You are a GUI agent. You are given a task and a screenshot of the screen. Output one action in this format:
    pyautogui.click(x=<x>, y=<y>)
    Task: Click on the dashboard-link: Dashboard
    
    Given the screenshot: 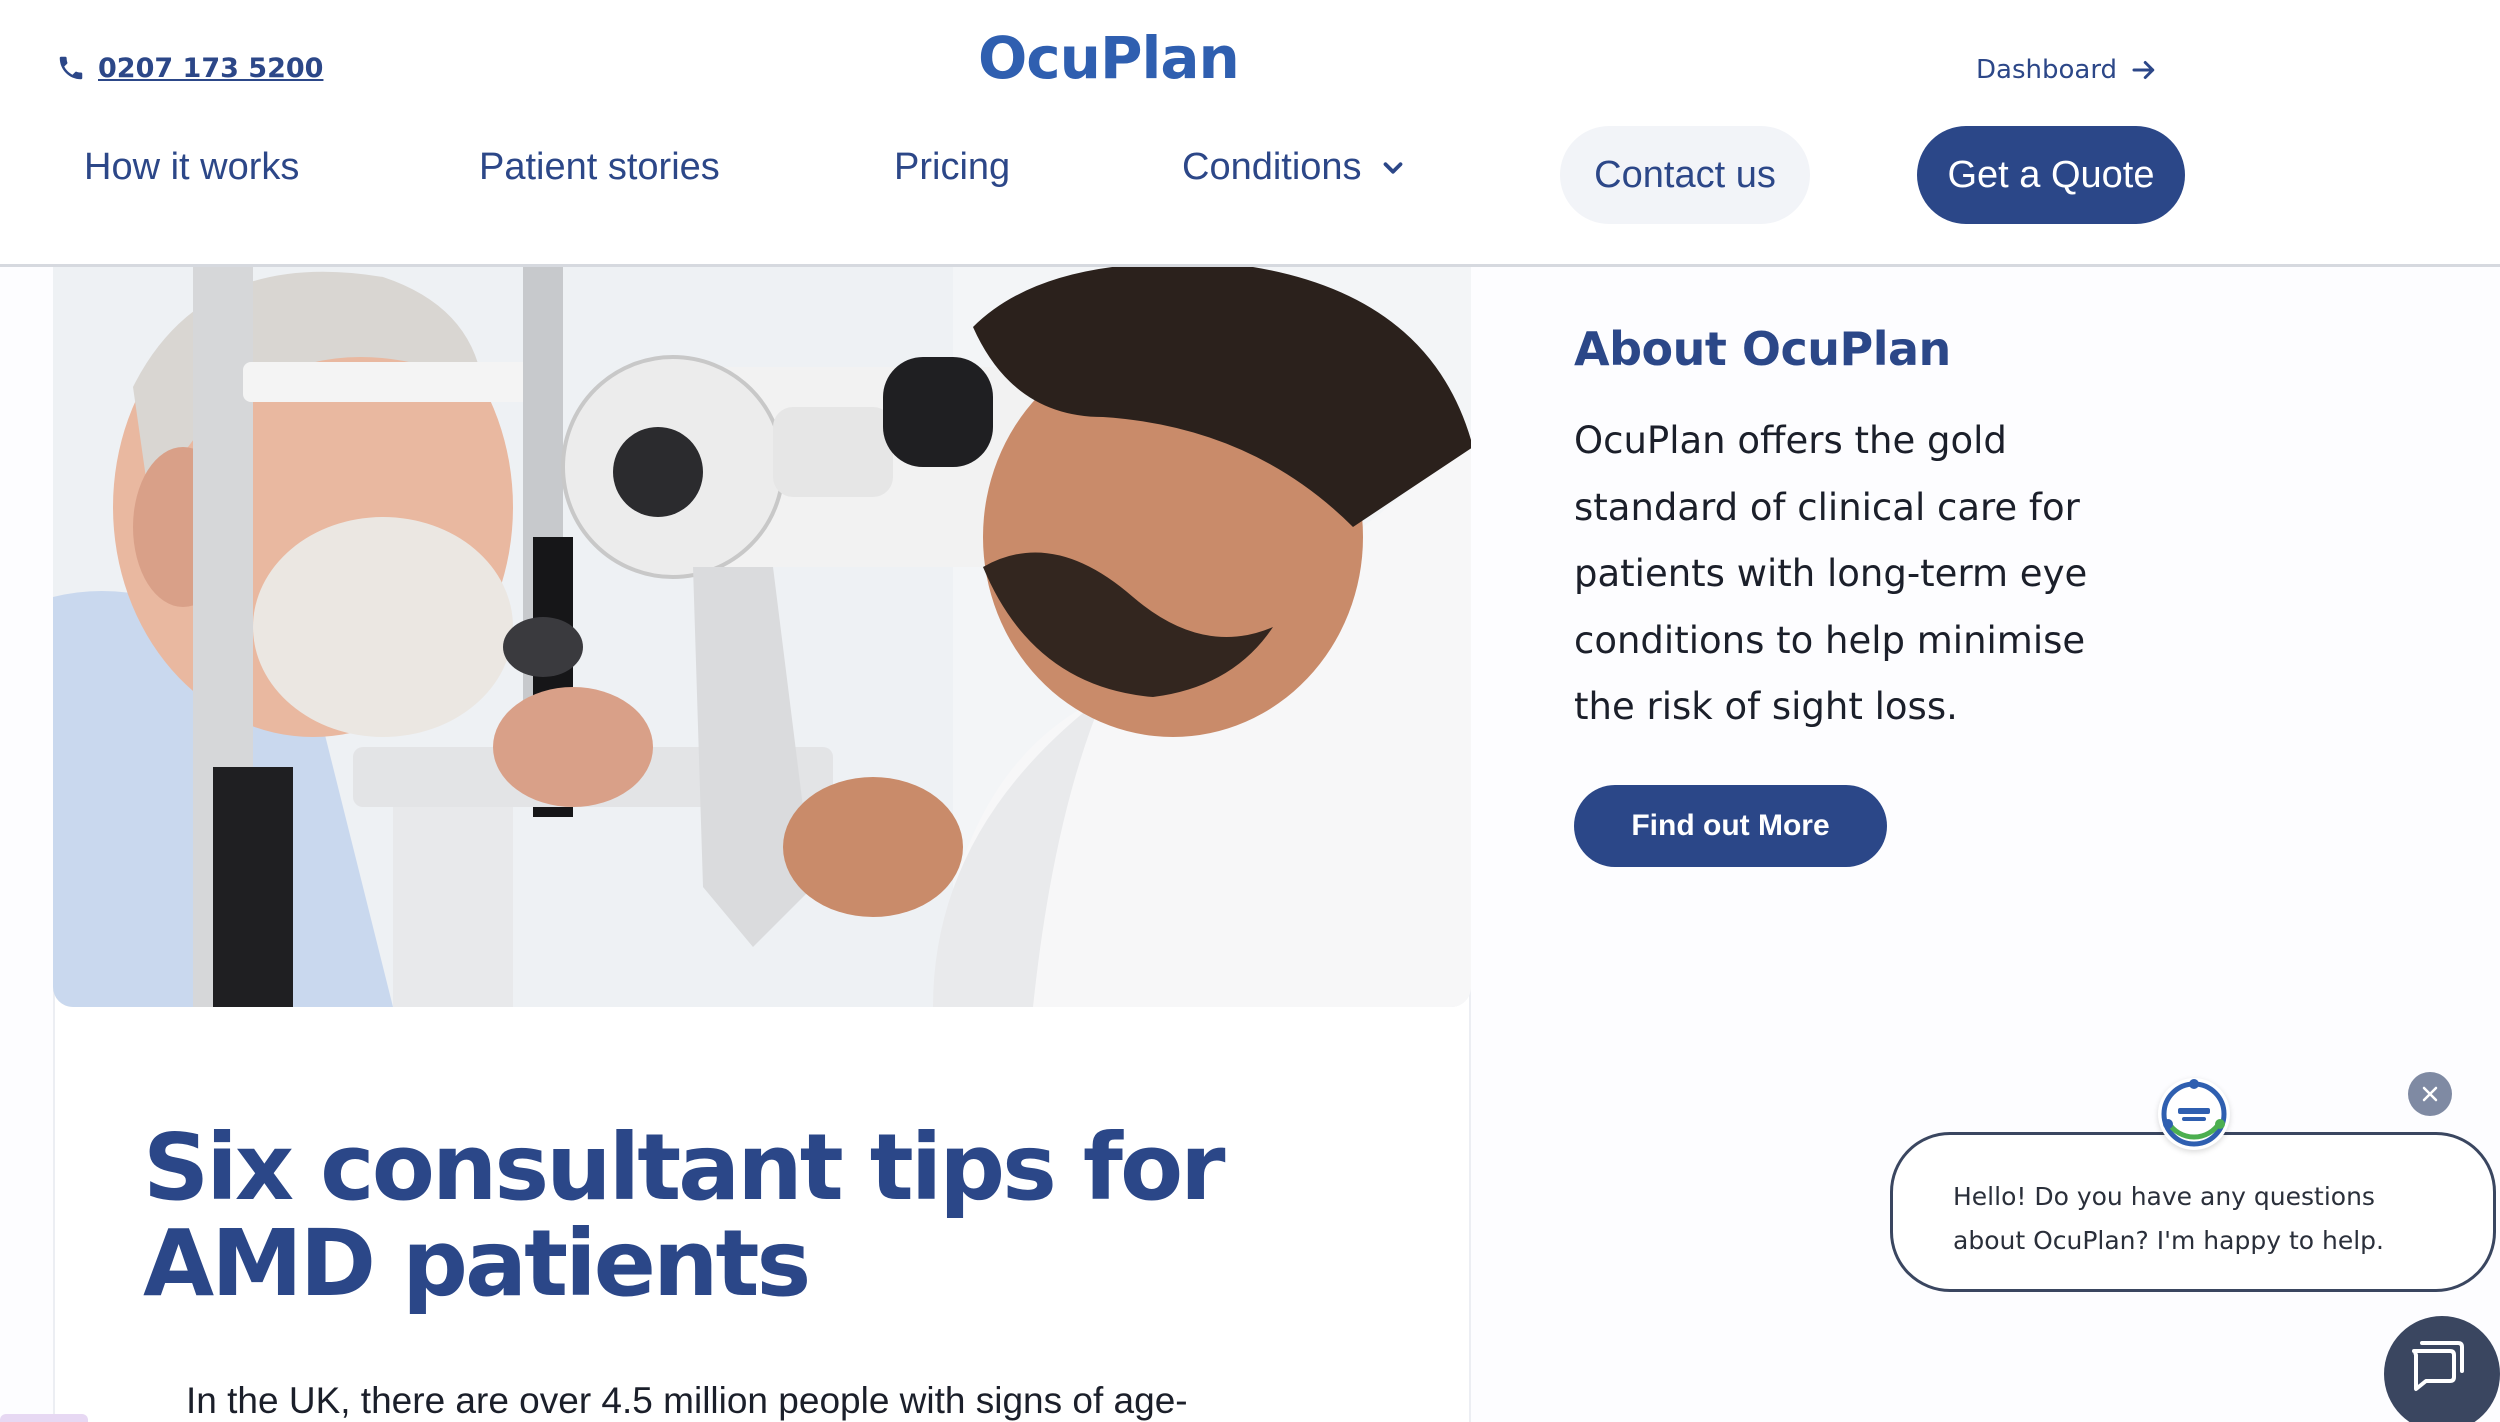 What is the action you would take?
    pyautogui.click(x=2067, y=70)
    